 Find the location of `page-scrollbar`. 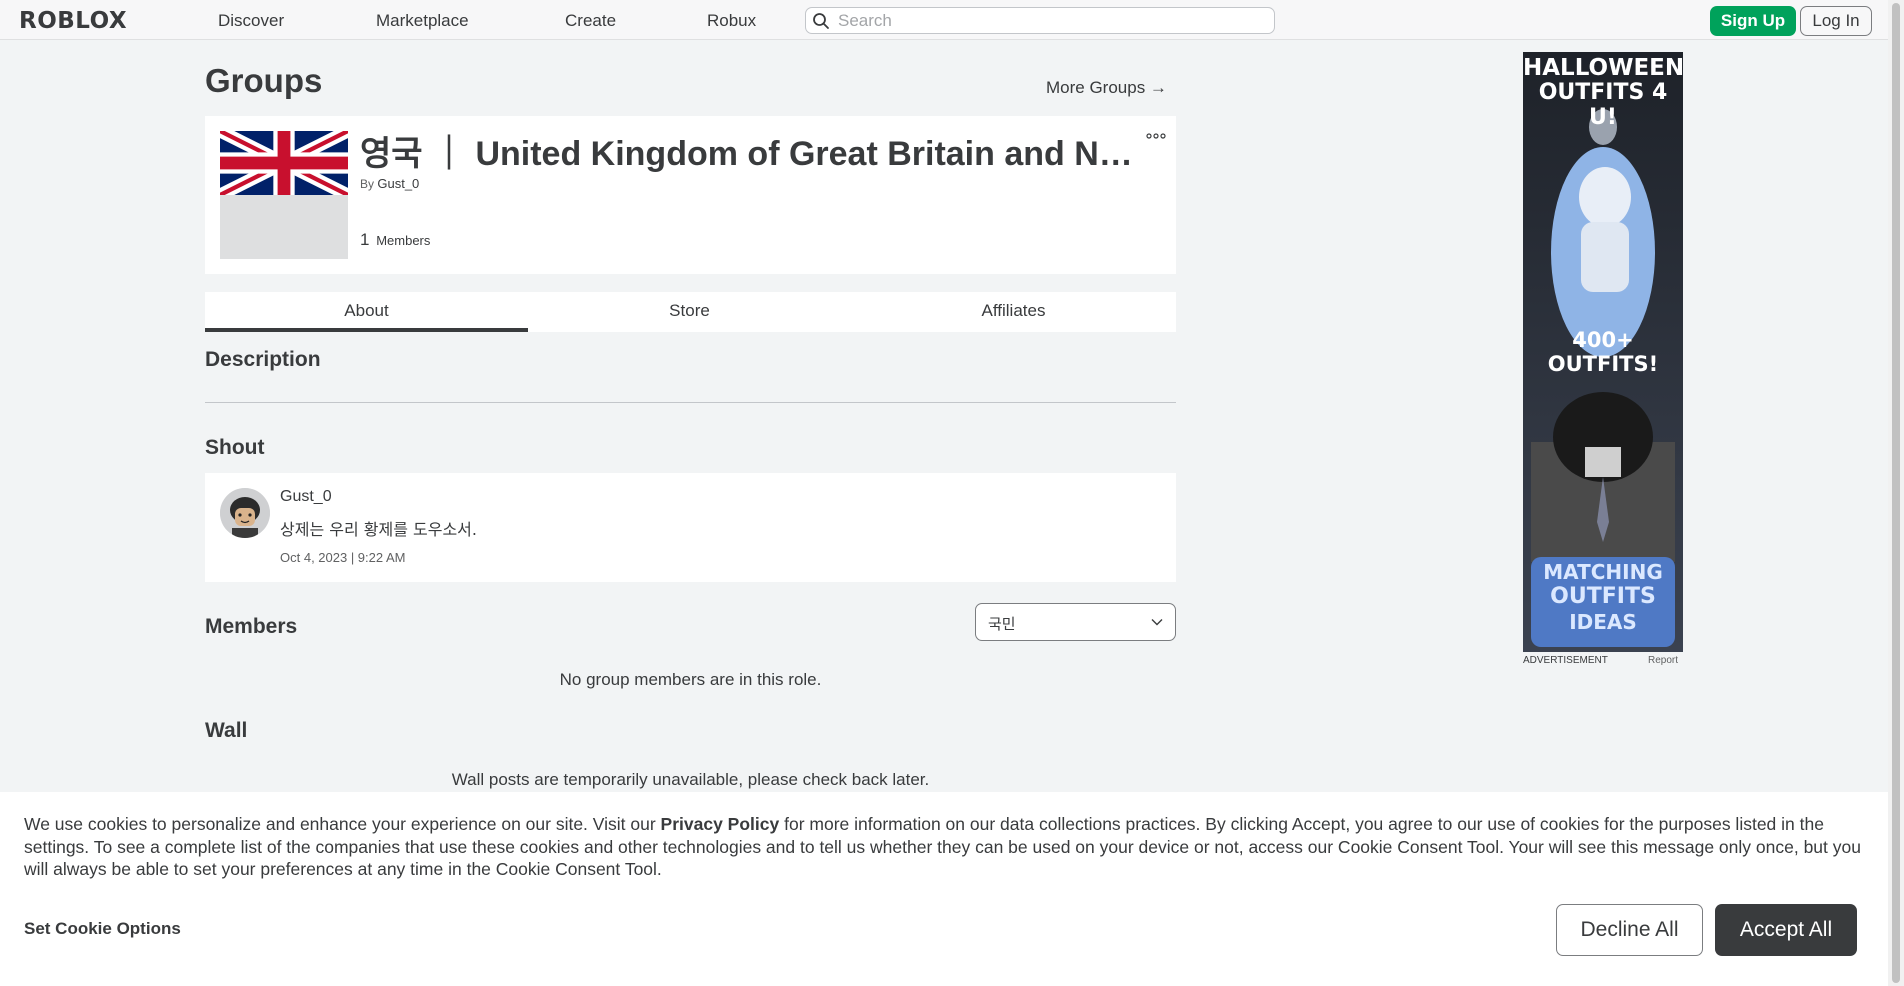

page-scrollbar is located at coordinates (1896, 493).